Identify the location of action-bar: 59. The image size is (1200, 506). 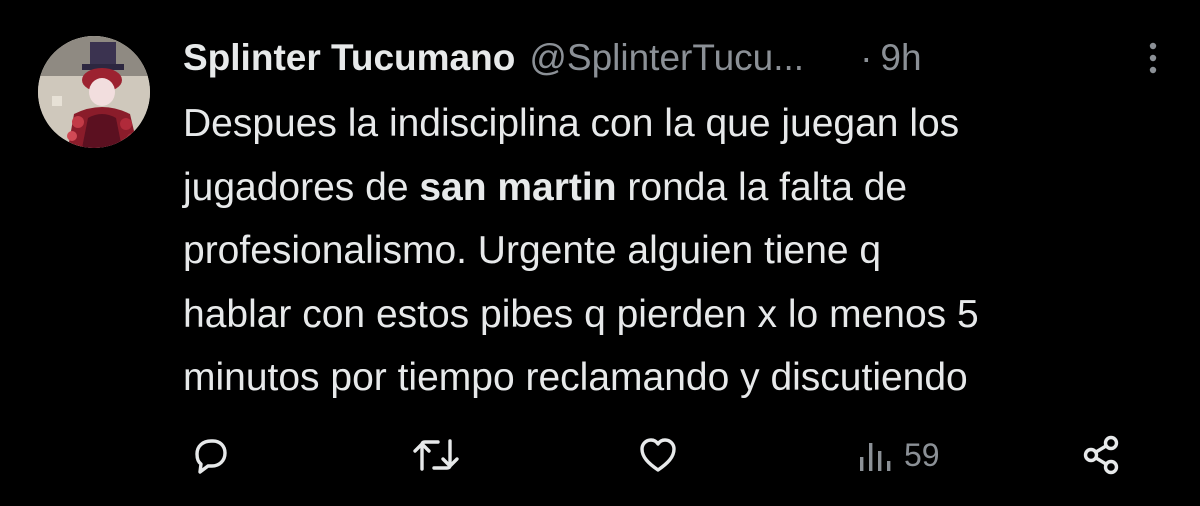
(600, 455).